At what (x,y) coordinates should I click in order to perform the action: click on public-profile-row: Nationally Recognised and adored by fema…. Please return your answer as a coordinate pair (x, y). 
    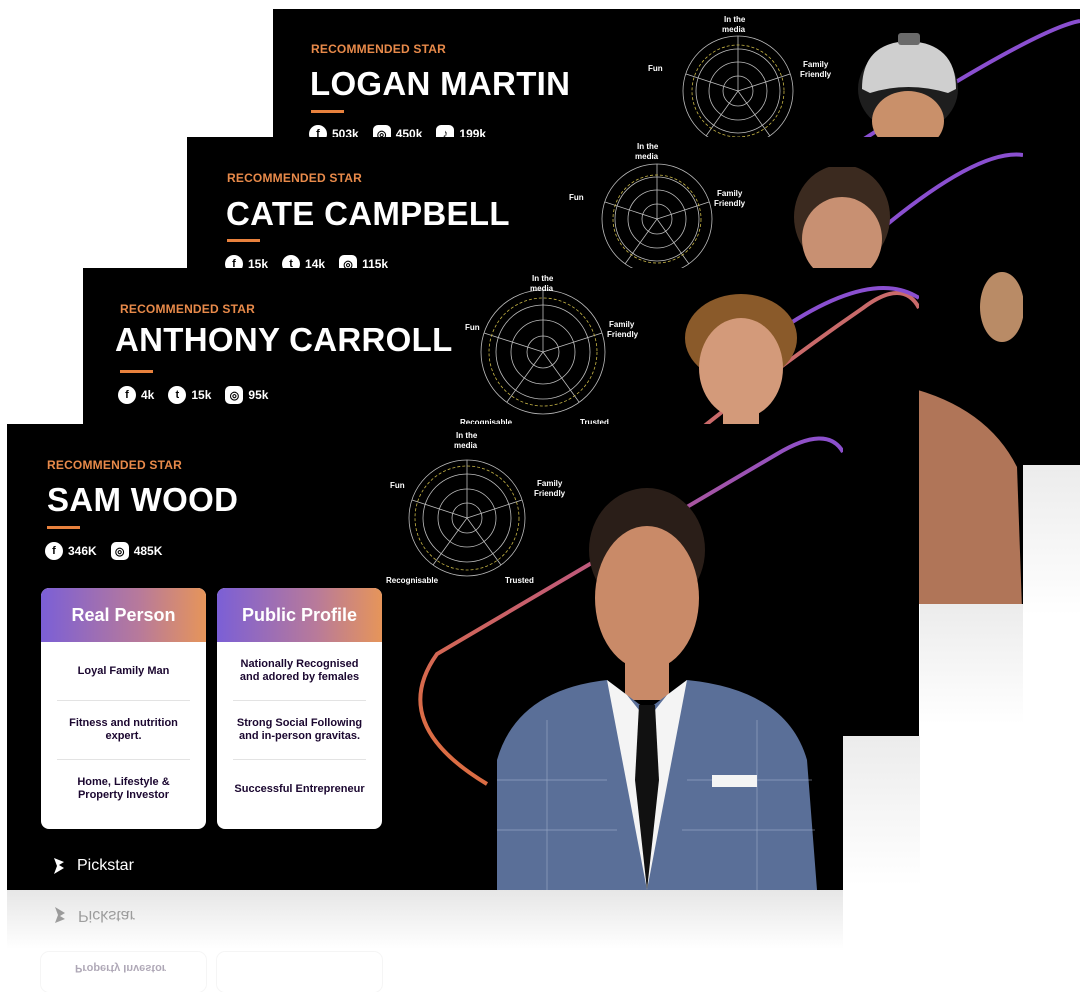
    Looking at the image, I should click on (299, 671).